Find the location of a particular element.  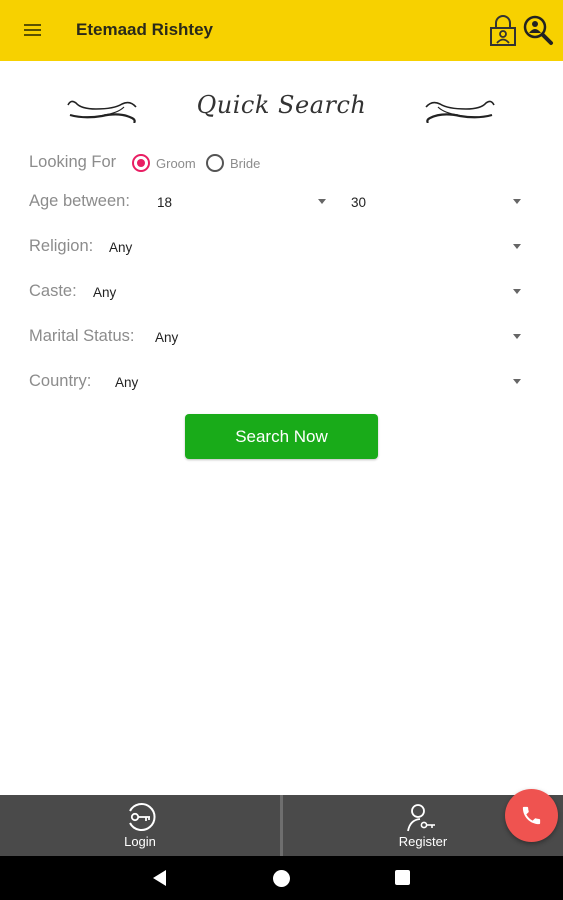

marital-status-label: Marital Status: is located at coordinates (82, 336).